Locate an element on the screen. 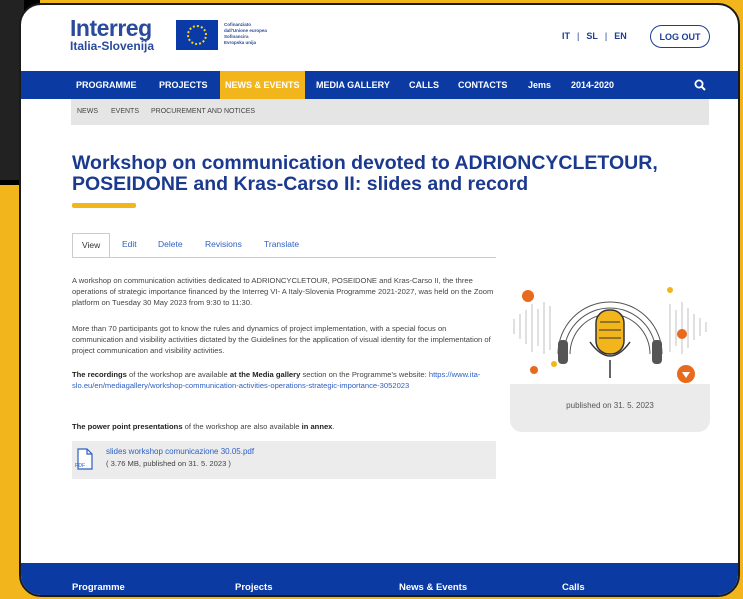  card-image is located at coordinates (610, 329).